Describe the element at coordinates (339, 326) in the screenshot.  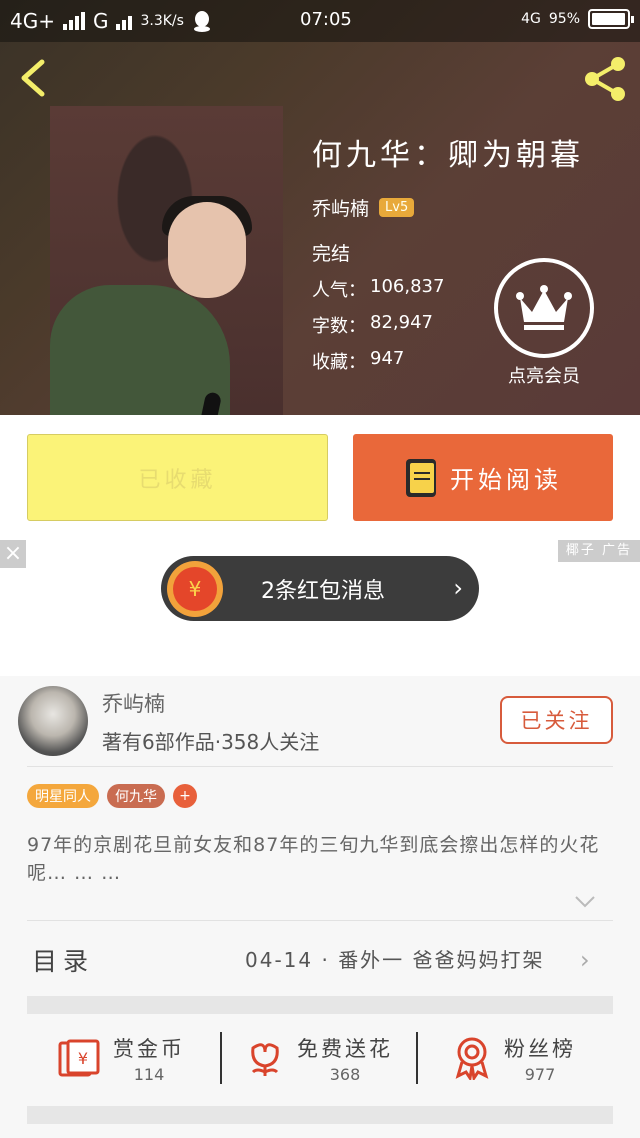
I see `stat-label: 字数：` at that location.